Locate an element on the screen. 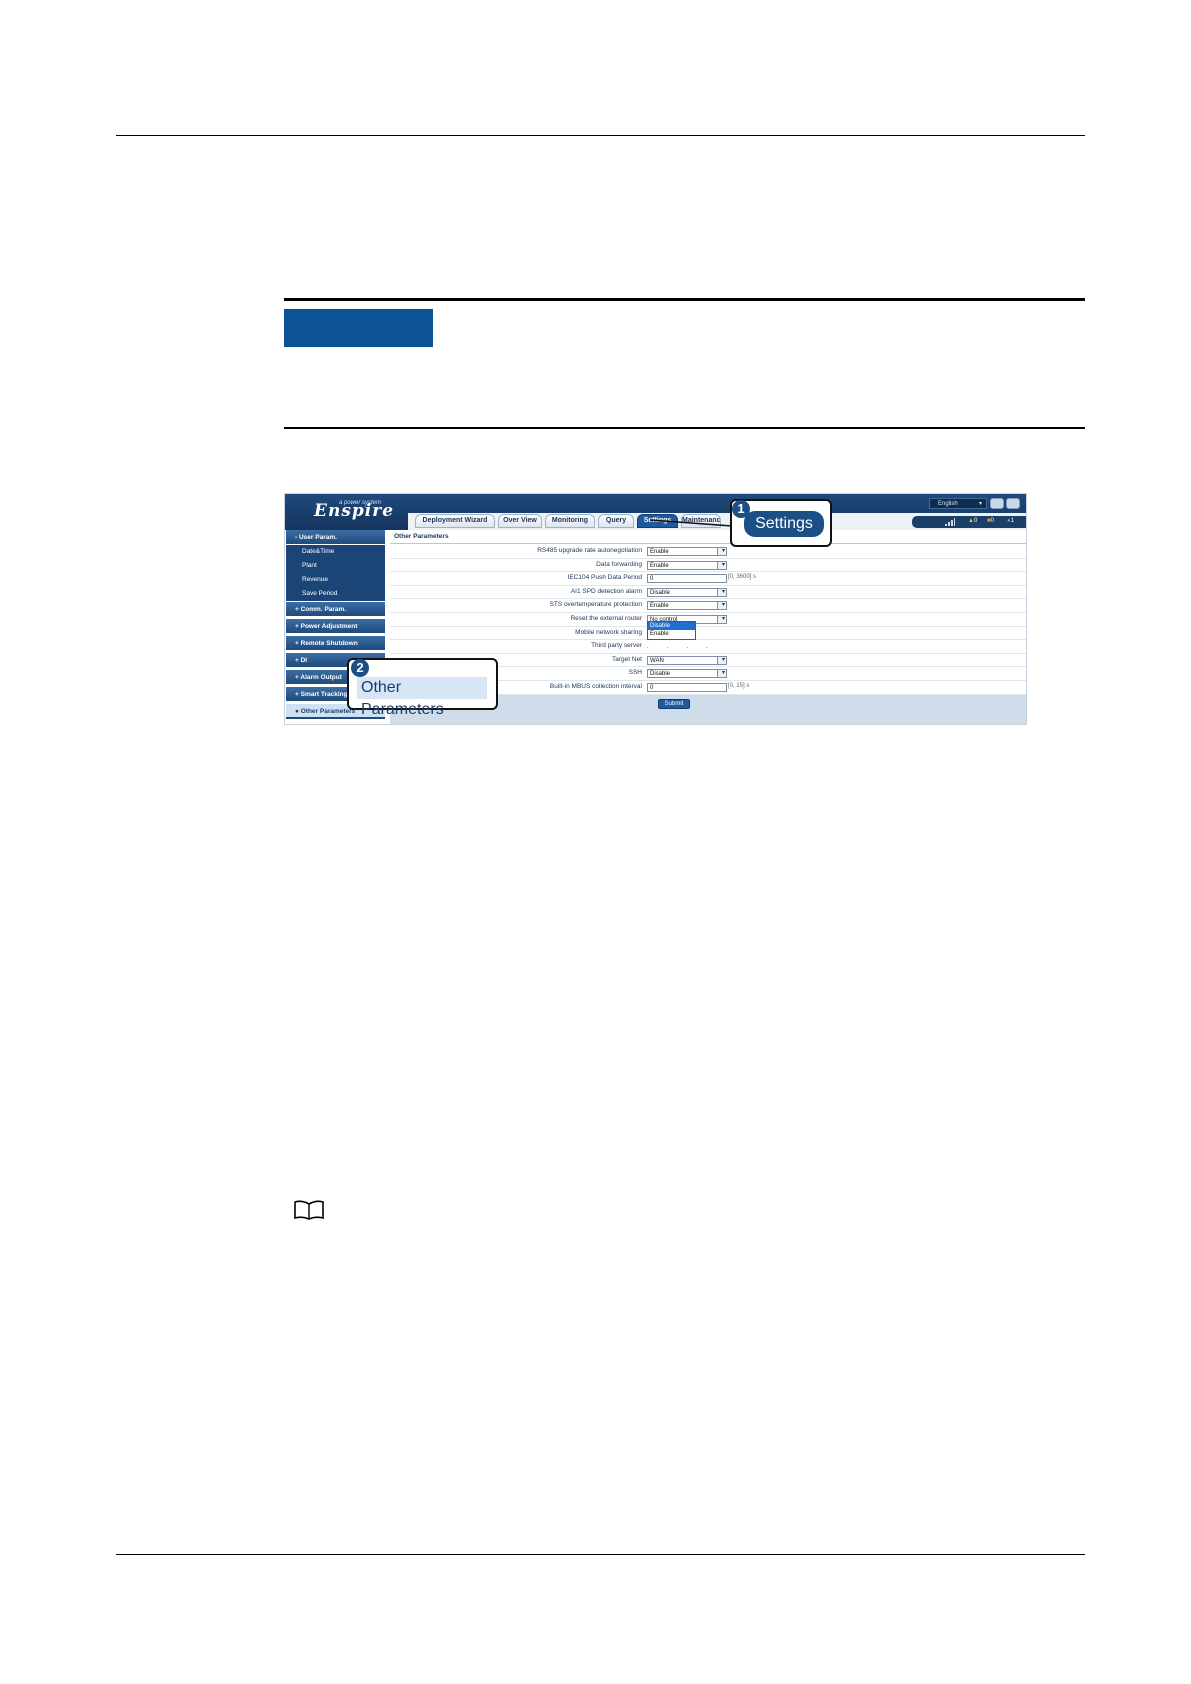  notice-bottom-rule is located at coordinates (684, 428).